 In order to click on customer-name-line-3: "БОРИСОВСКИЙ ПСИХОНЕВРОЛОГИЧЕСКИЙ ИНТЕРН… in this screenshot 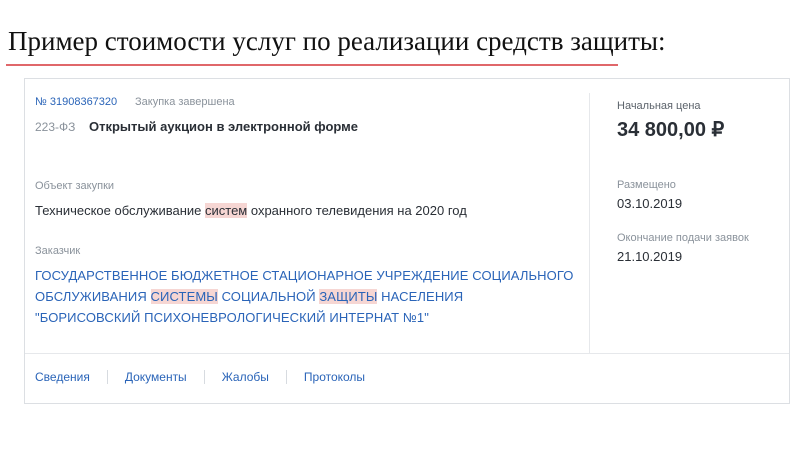, I will do `click(232, 317)`.